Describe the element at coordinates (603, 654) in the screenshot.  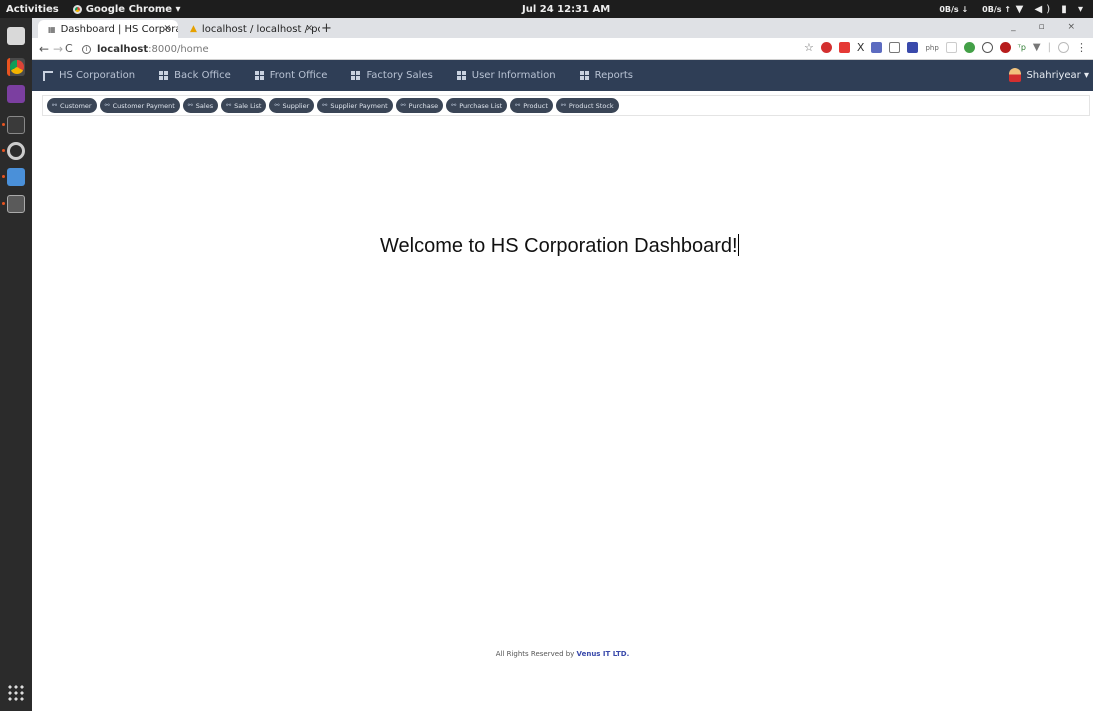
I see `footer-company-link: Venus IT LTD.` at that location.